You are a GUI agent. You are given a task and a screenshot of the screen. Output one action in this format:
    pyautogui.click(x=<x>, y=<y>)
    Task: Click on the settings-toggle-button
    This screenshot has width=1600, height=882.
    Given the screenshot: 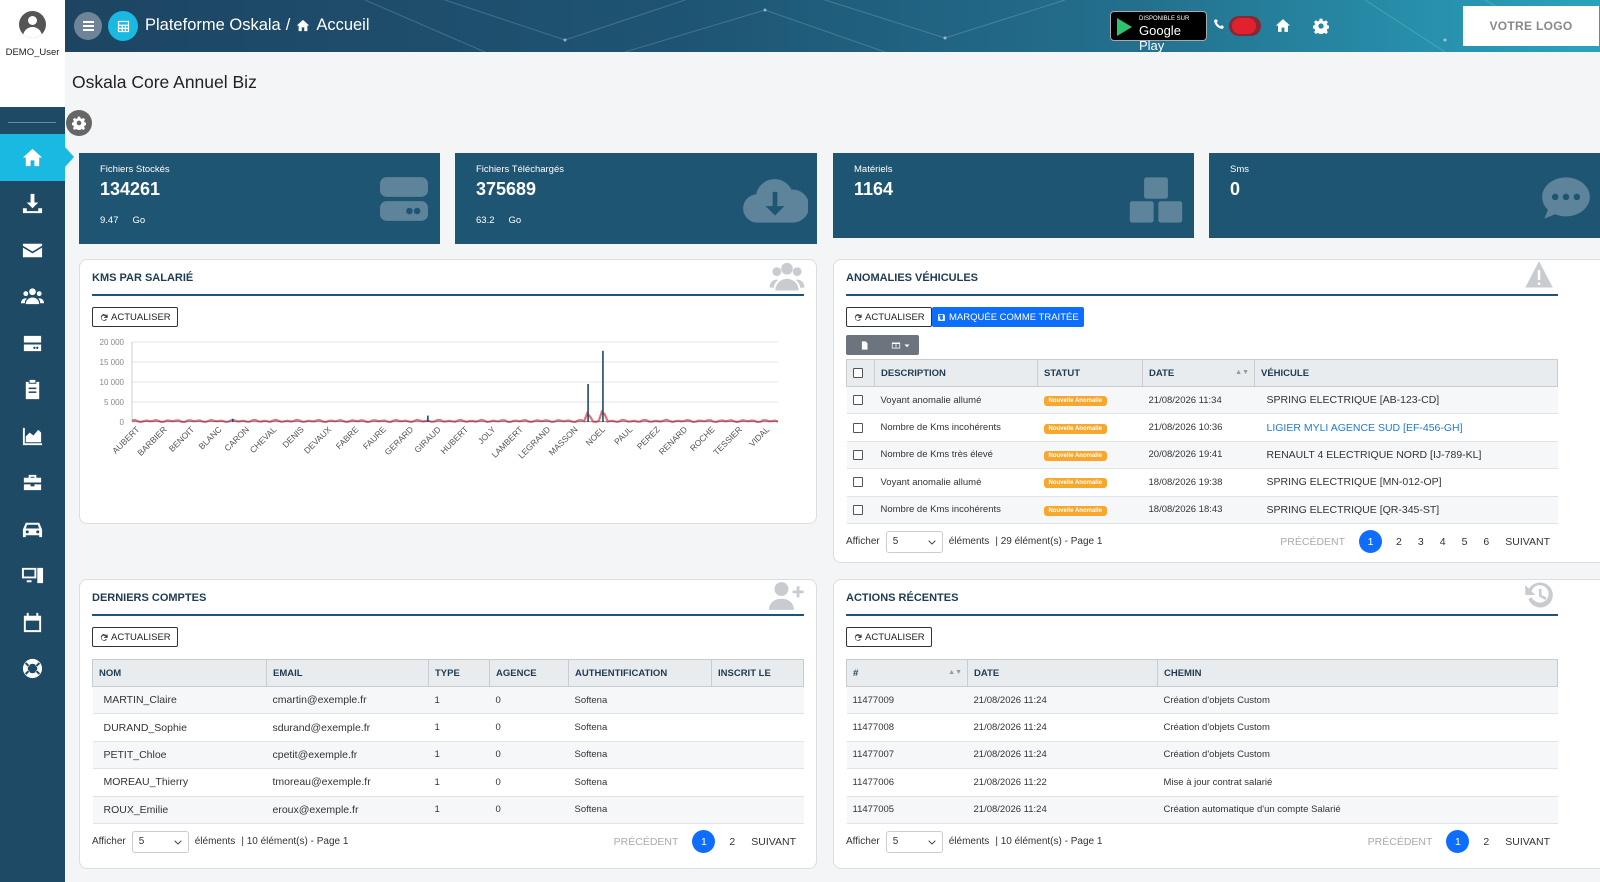 What is the action you would take?
    pyautogui.click(x=79, y=123)
    